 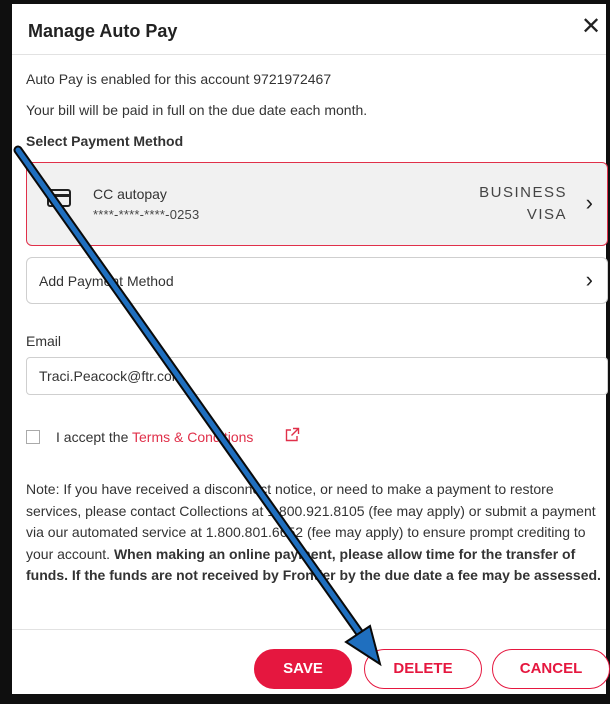 I want to click on frame-border-bottom, so click(x=305, y=699).